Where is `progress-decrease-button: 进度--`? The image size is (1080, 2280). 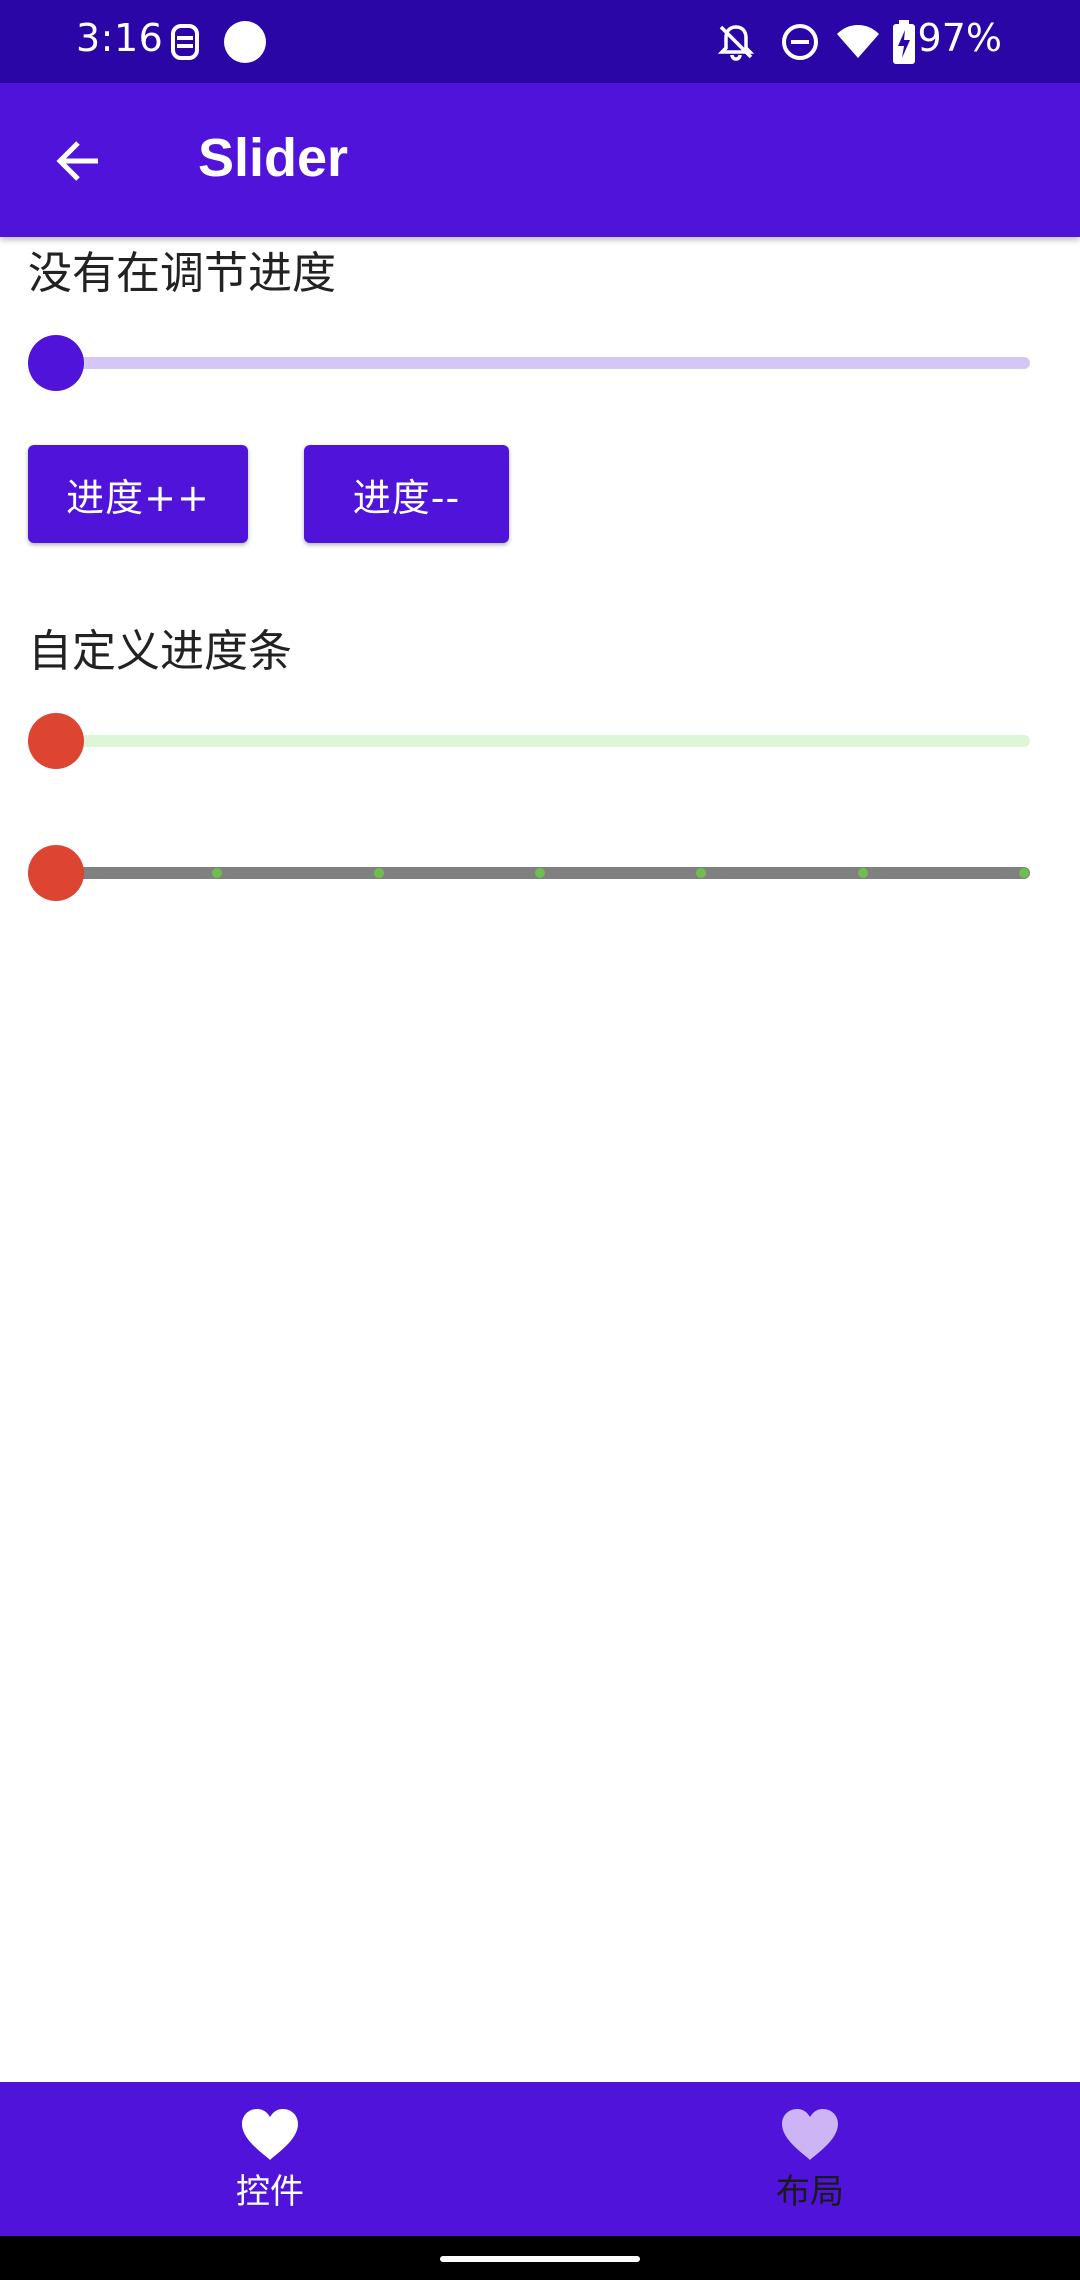
progress-decrease-button: 进度-- is located at coordinates (406, 494).